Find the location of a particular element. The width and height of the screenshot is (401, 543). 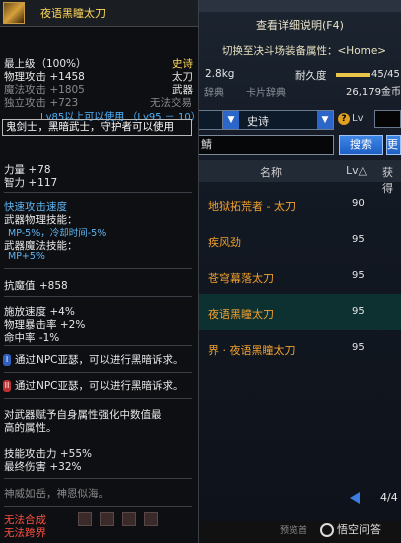

magic-skill-detail: MP+5% is located at coordinates (26, 256).